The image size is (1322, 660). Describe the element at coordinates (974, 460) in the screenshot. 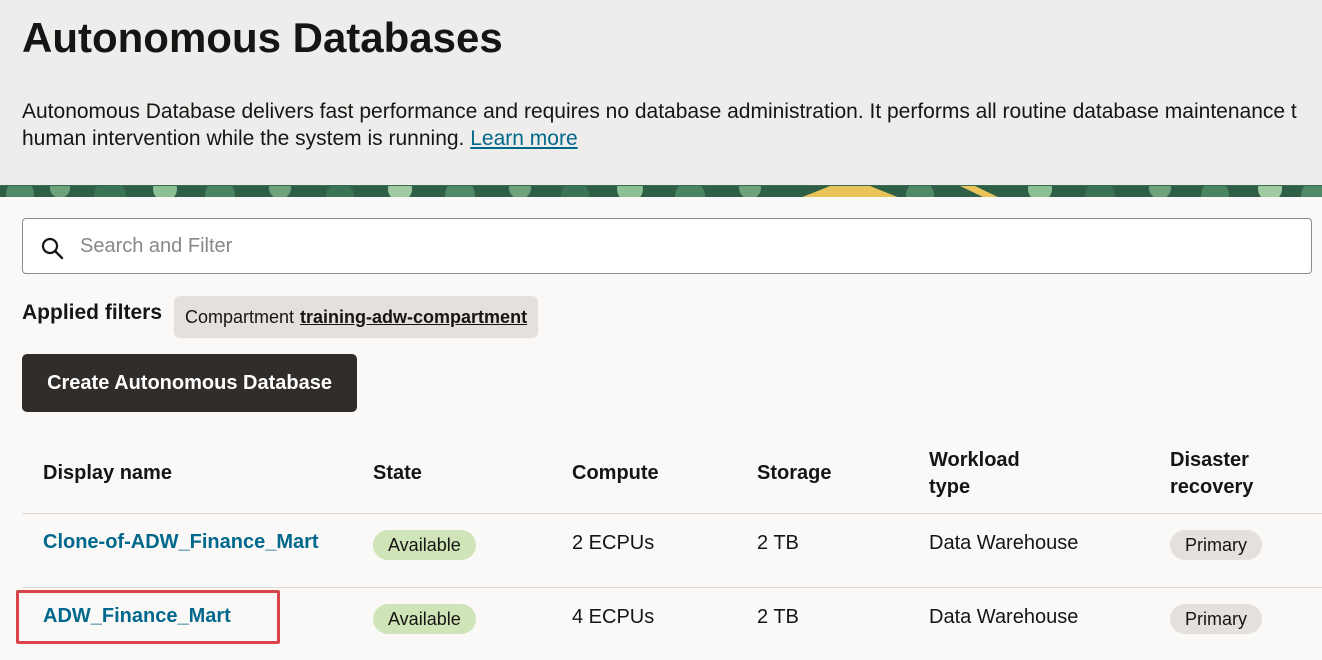

I see `workload-type-line-1: Workload` at that location.